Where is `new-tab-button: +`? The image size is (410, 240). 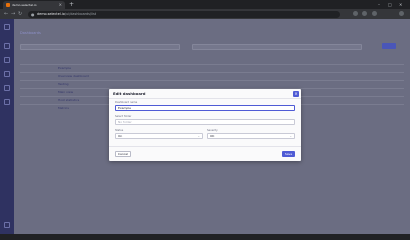 new-tab-button: + is located at coordinates (71, 4).